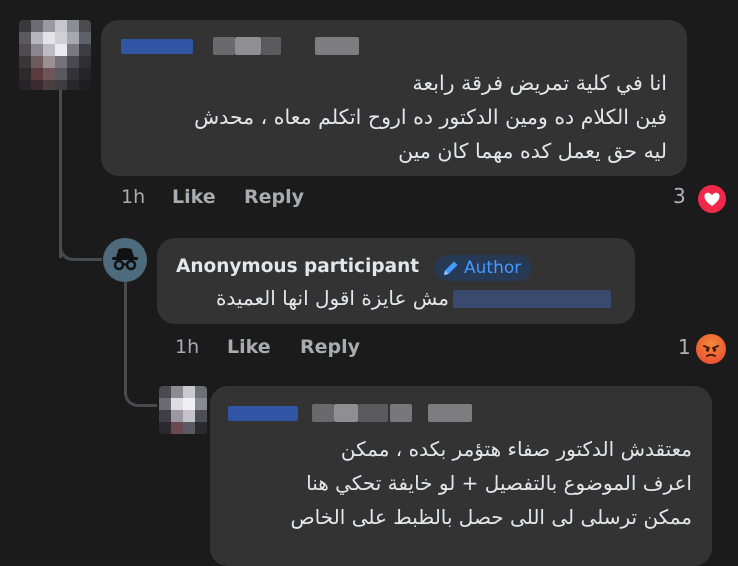 This screenshot has height=566, width=738. I want to click on angry-face-icon, so click(711, 349).